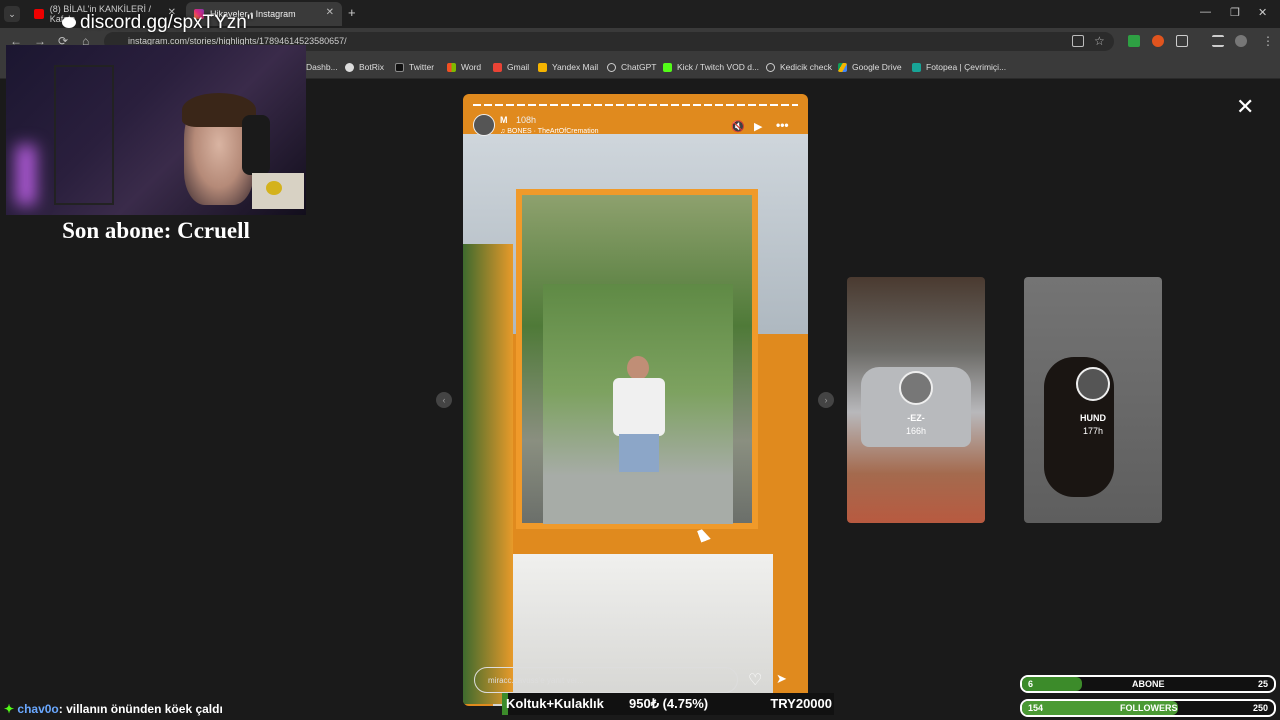 Image resolution: width=1280 pixels, height=720 pixels. I want to click on followers-label: FOLLOWERS, so click(1149, 708).